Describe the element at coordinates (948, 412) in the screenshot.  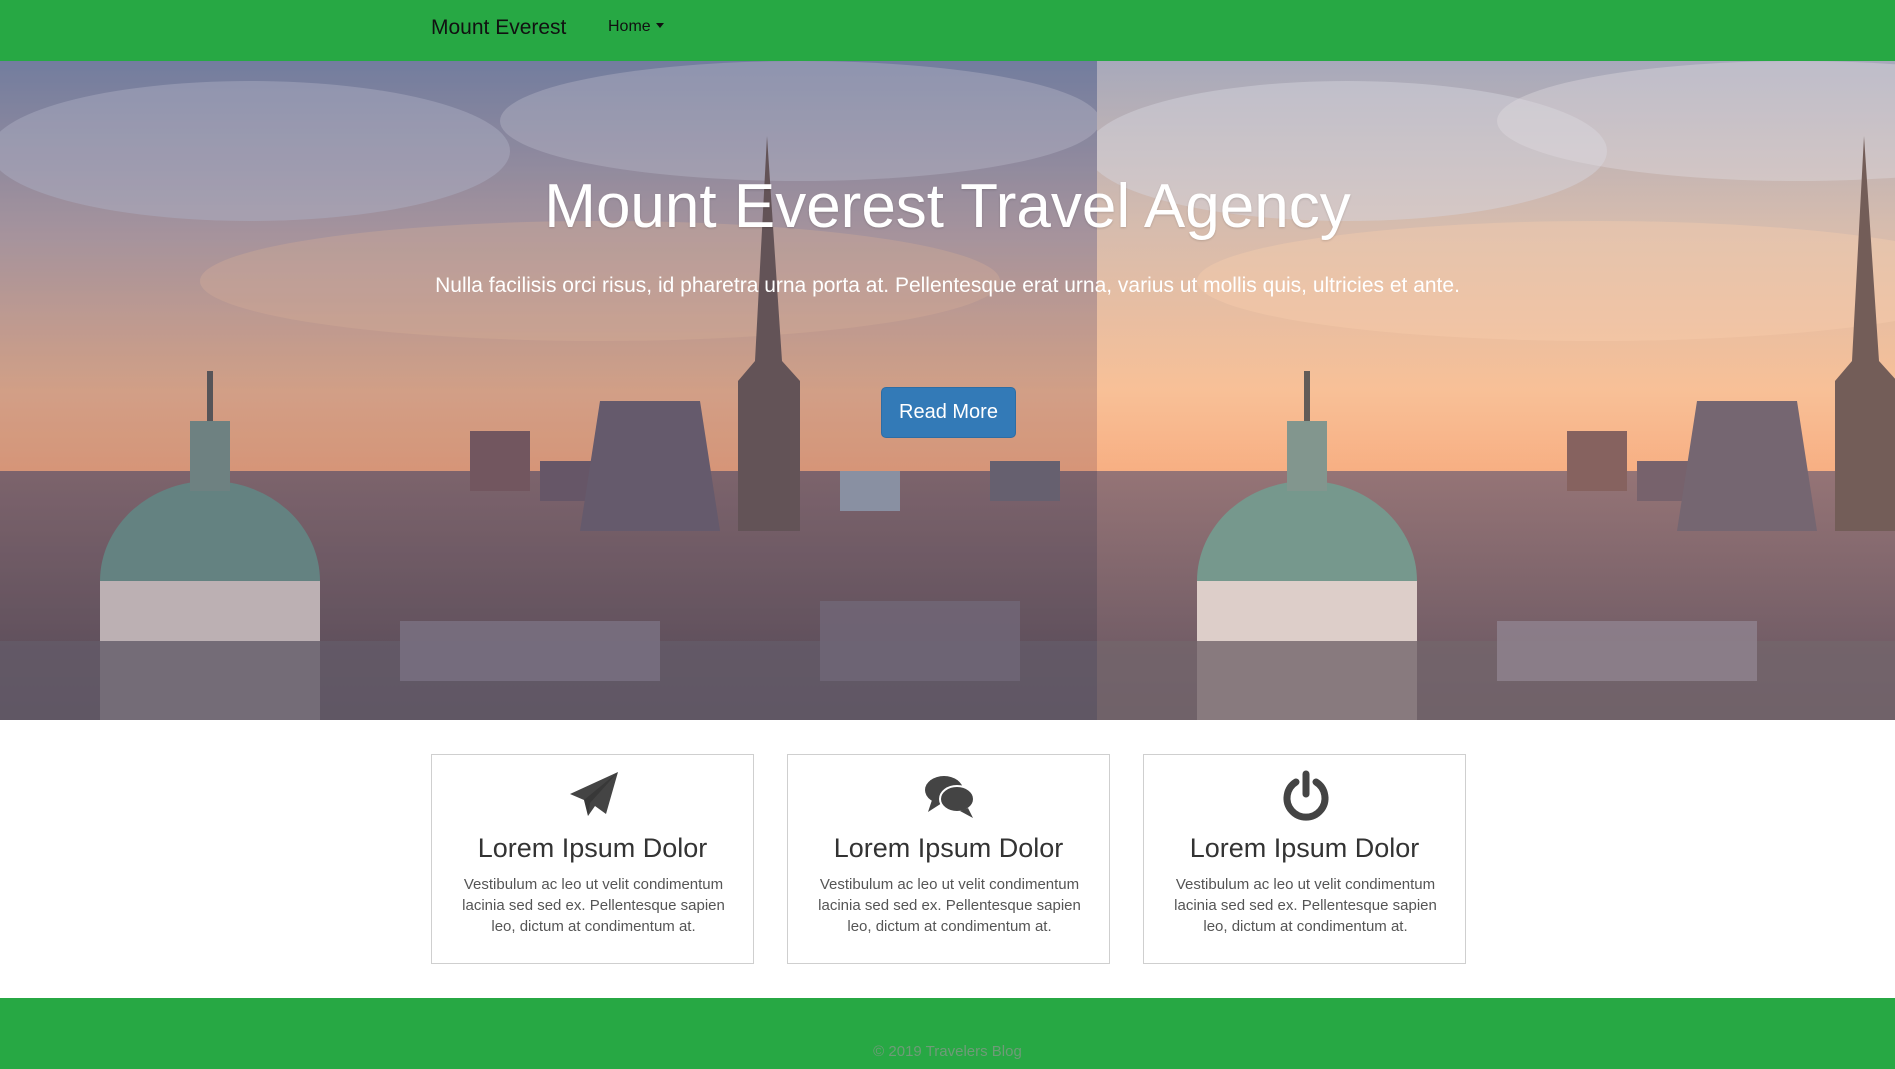
I see `read-more-button: Read More` at that location.